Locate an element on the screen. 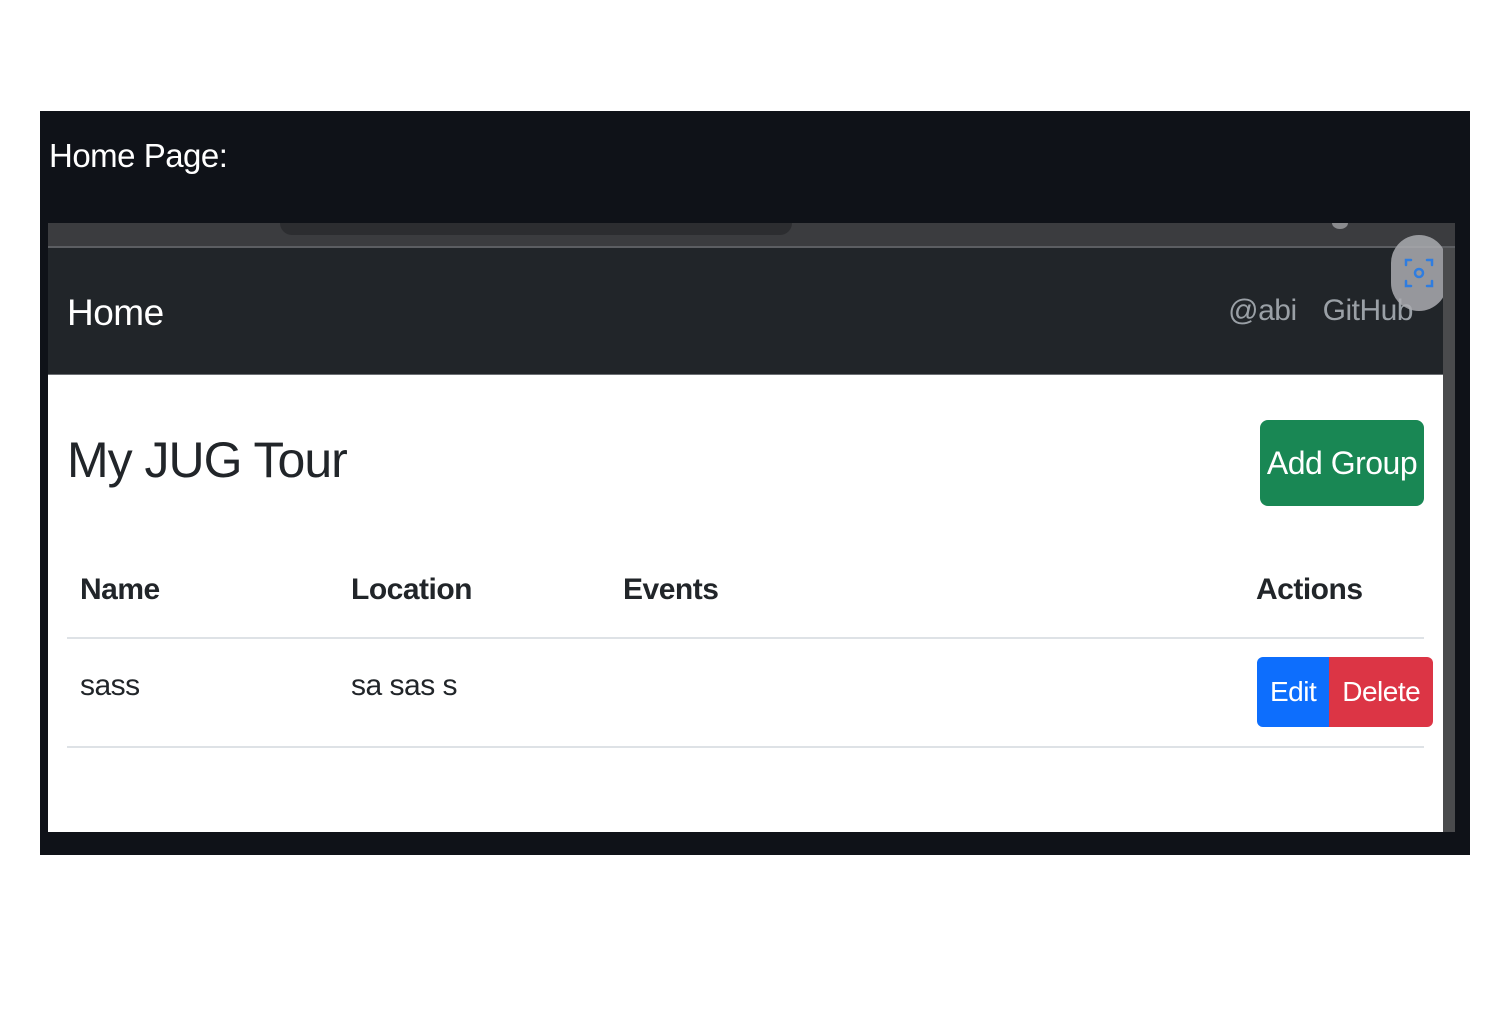 The width and height of the screenshot is (1504, 1018). screenshot-scan-button is located at coordinates (1419, 273).